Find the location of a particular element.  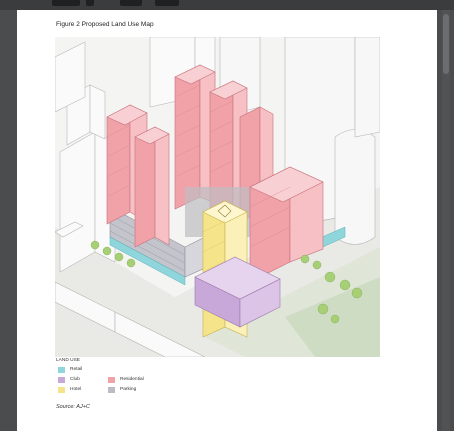

figure-title: Figure 2 Proposed Land Use Map is located at coordinates (105, 24).